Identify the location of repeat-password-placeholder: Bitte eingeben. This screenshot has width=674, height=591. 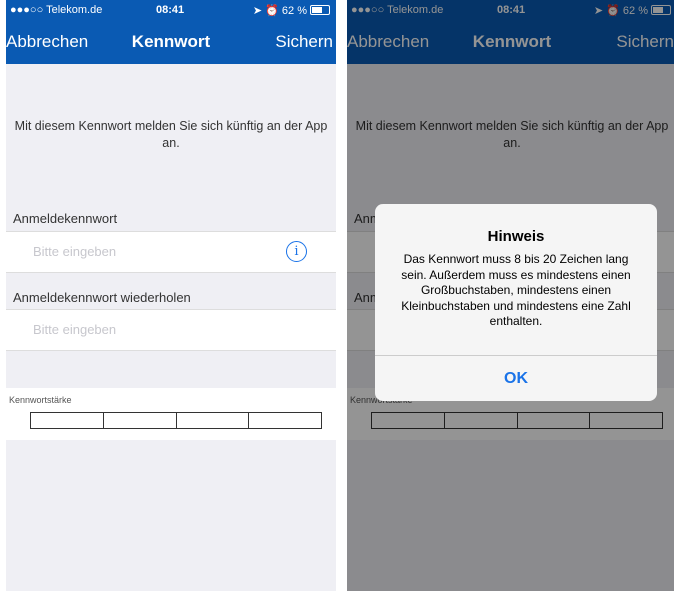
(75, 329).